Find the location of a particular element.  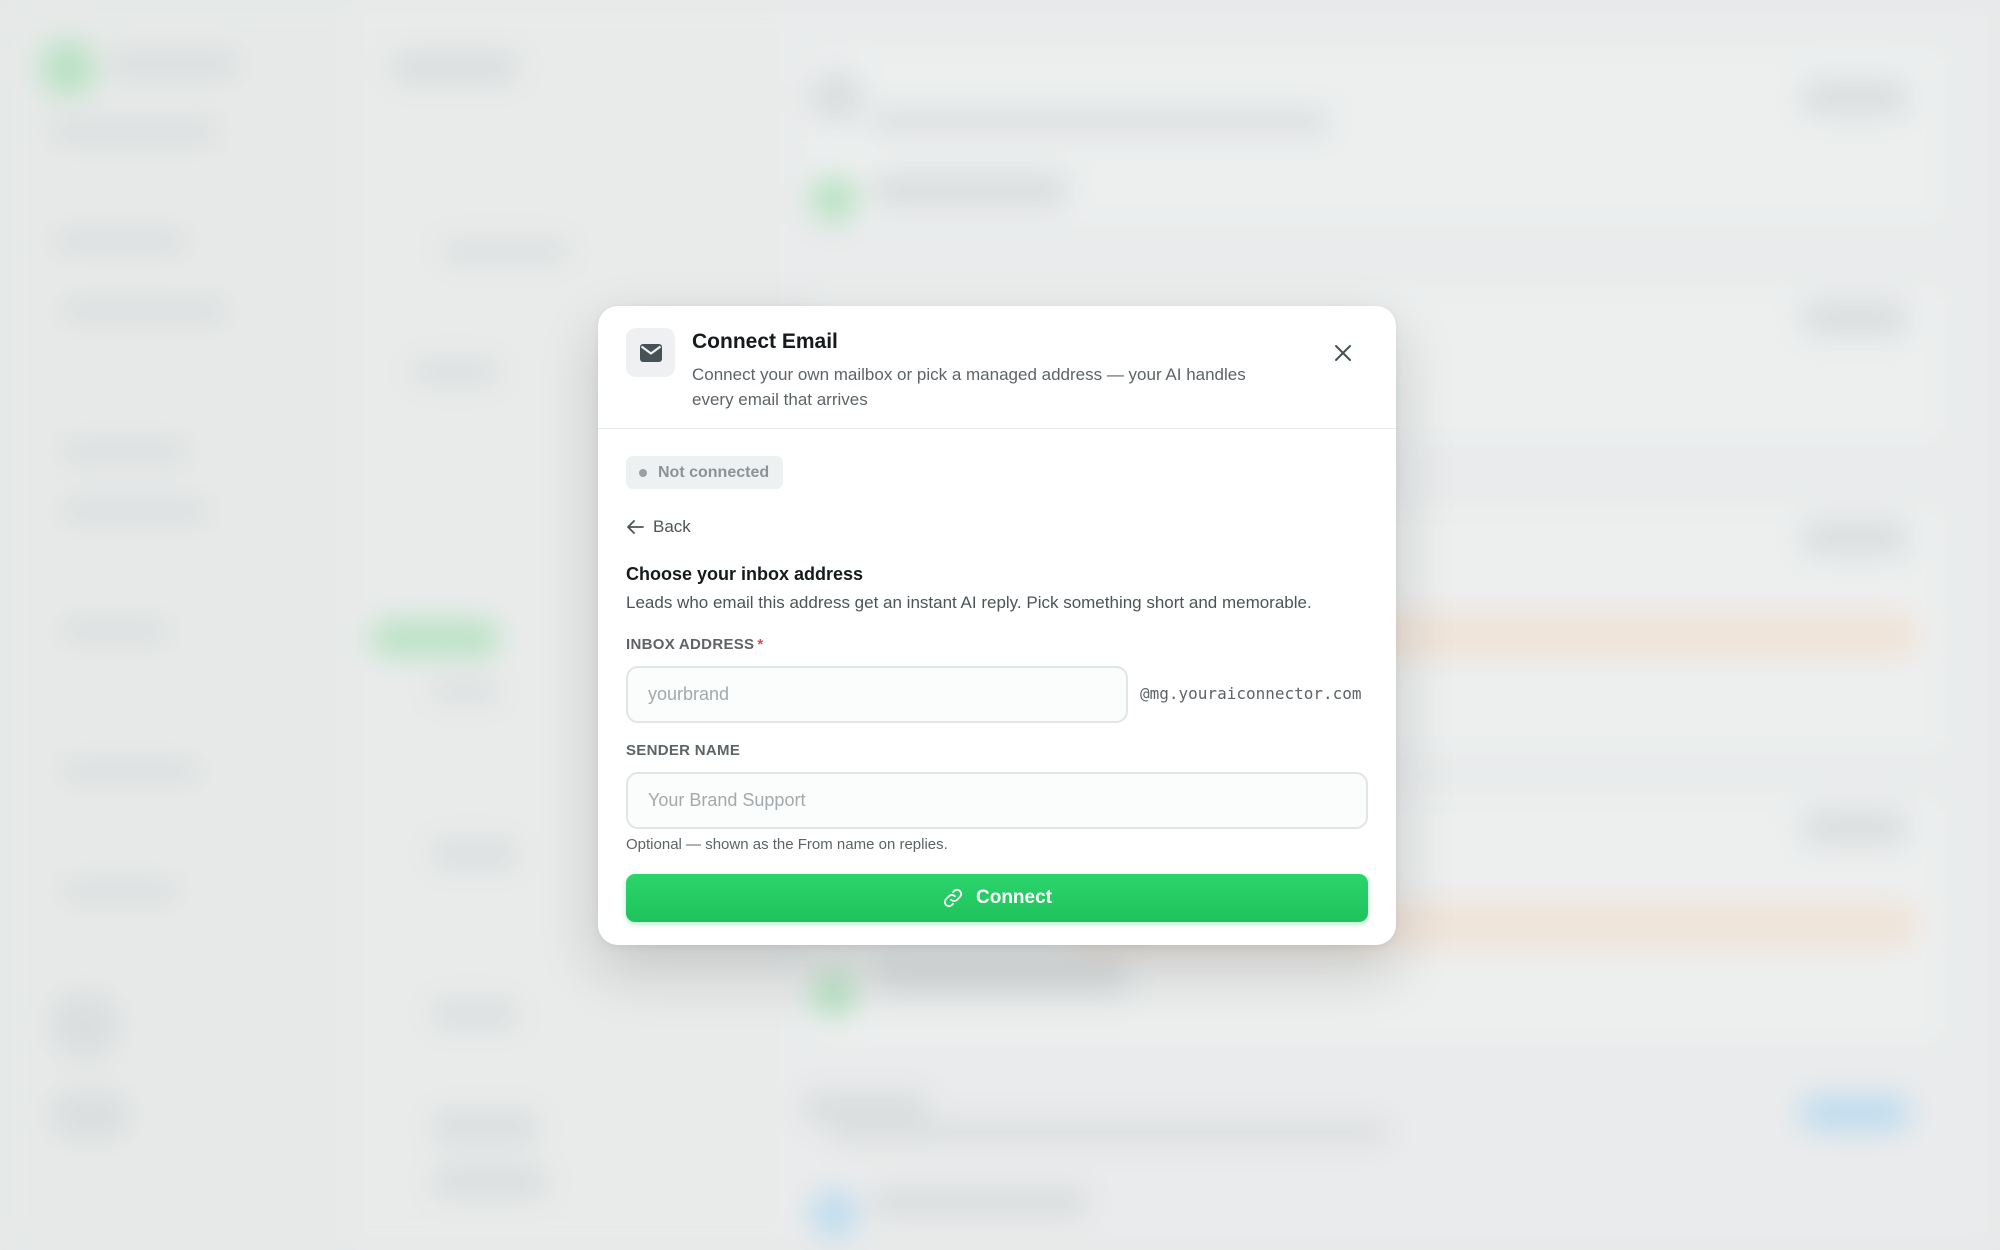

status-label: Not connected is located at coordinates (714, 472).